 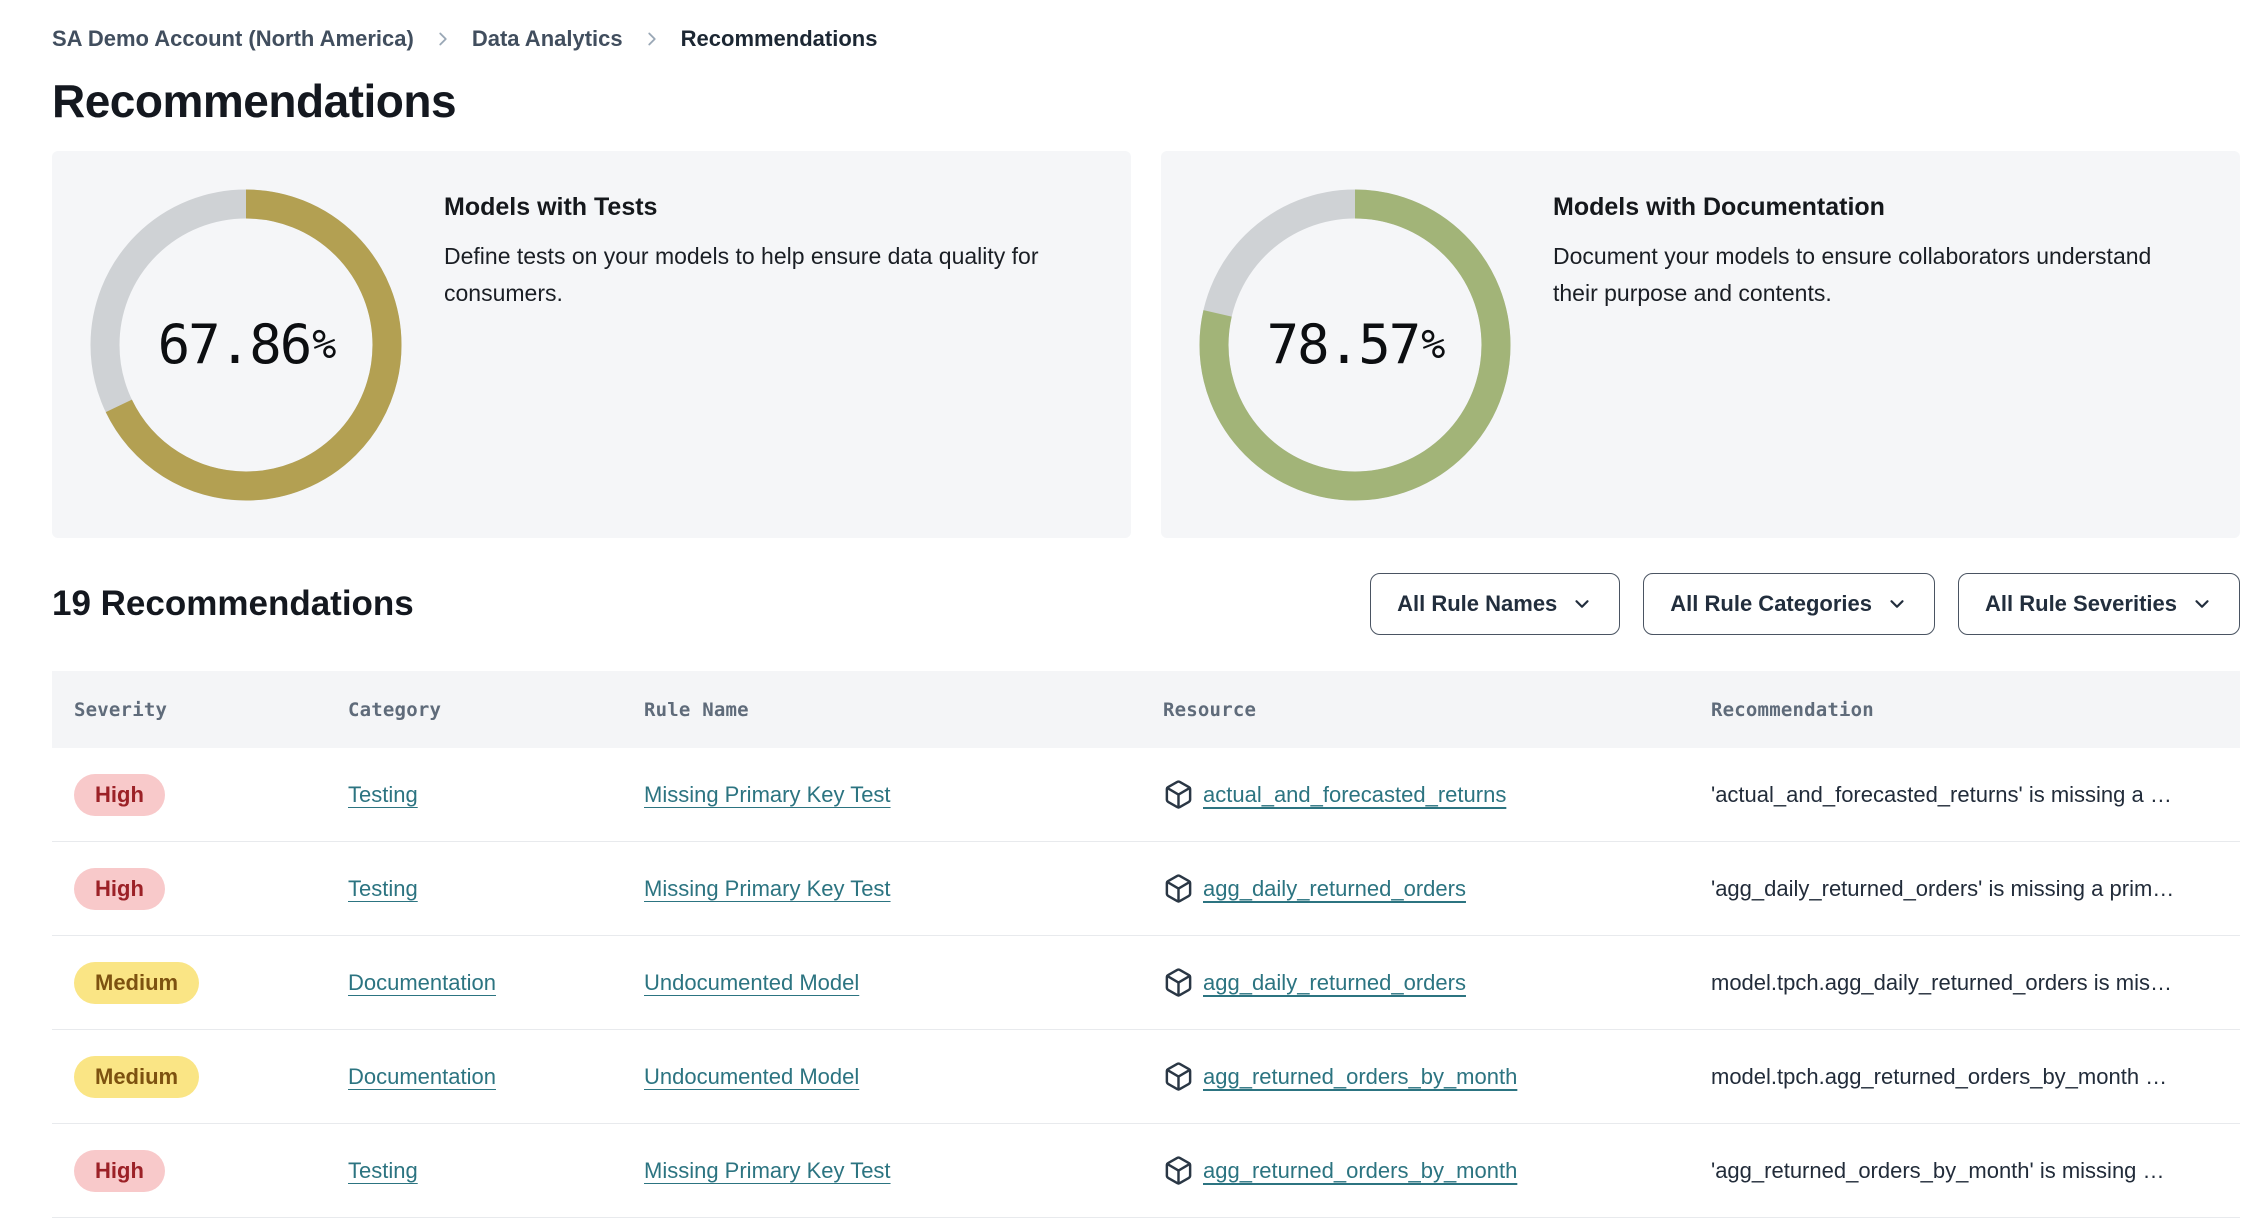 What do you see at coordinates (696, 709) in the screenshot?
I see `column-header-rule-name: Rule Name` at bounding box center [696, 709].